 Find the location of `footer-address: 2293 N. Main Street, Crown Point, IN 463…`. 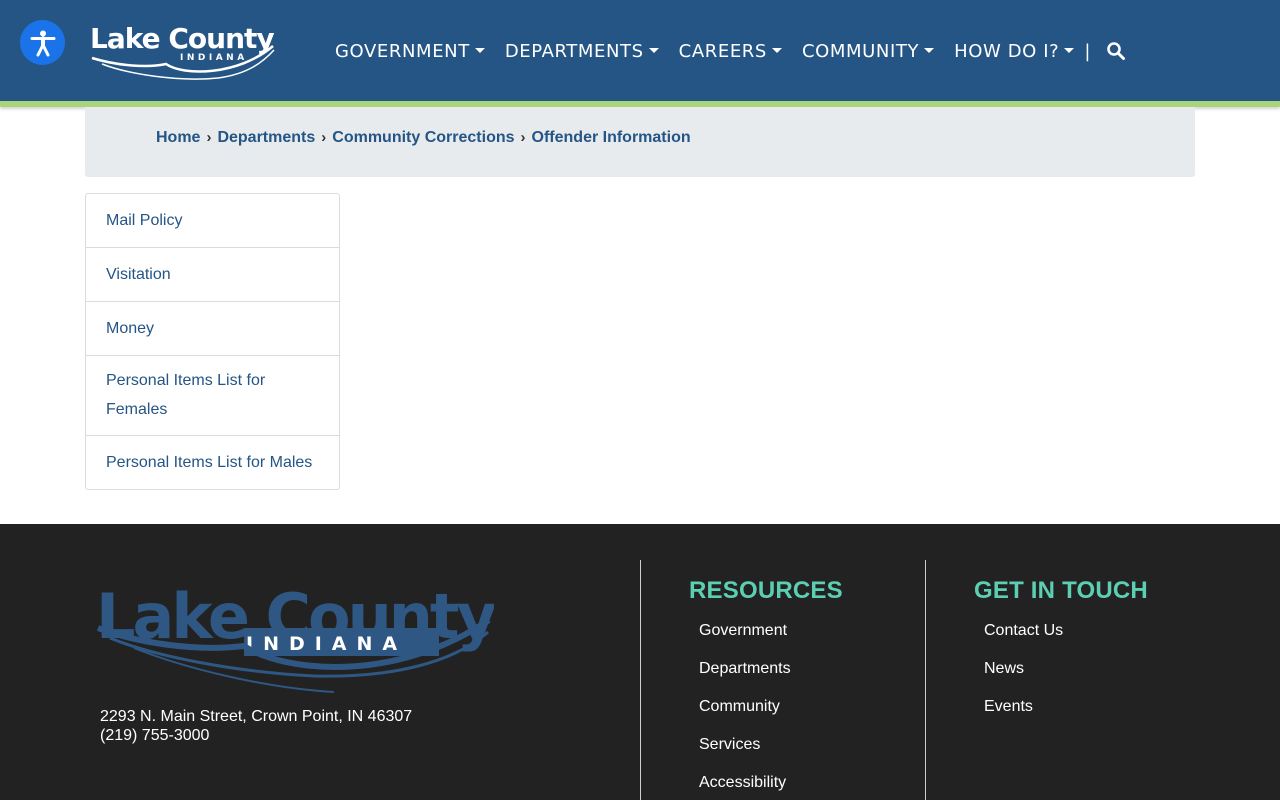

footer-address: 2293 N. Main Street, Crown Point, IN 463… is located at coordinates (256, 716).